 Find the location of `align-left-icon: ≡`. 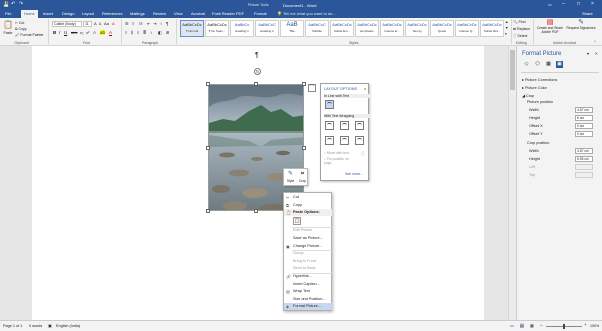

align-left-icon: ≡ is located at coordinates (126, 32).